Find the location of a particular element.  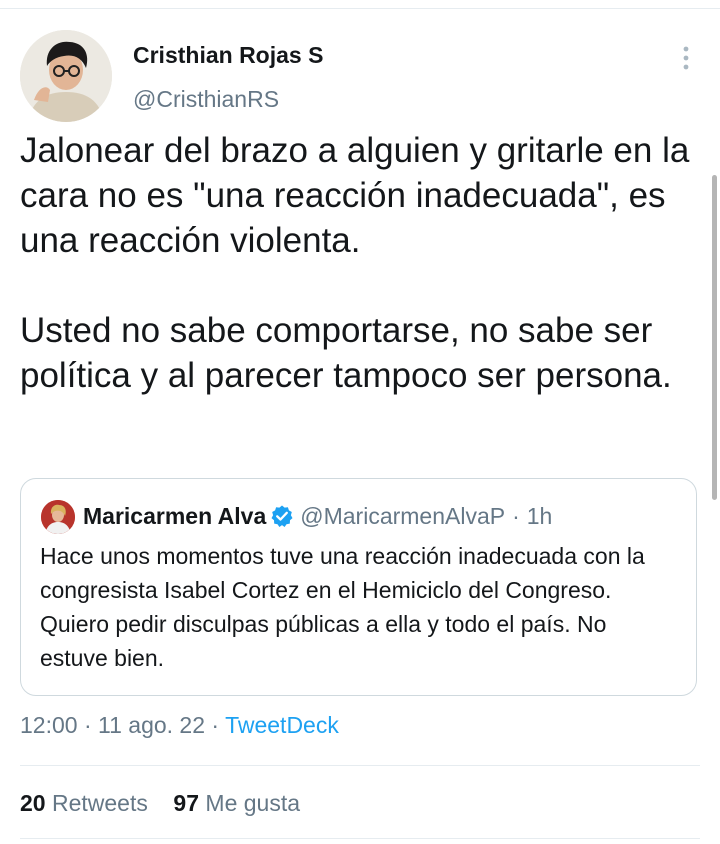

tweet-meta: 12:00 · 11 ago. 22 · TweetDeck is located at coordinates (179, 725).